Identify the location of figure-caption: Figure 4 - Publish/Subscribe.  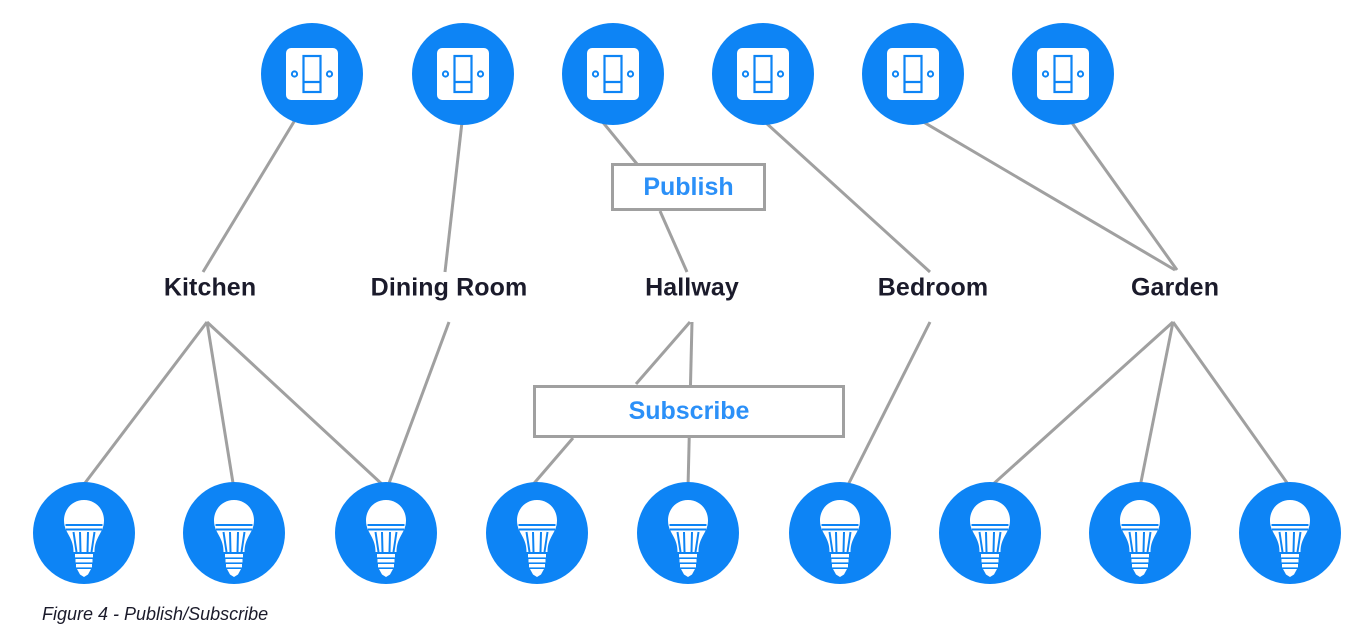
(155, 614).